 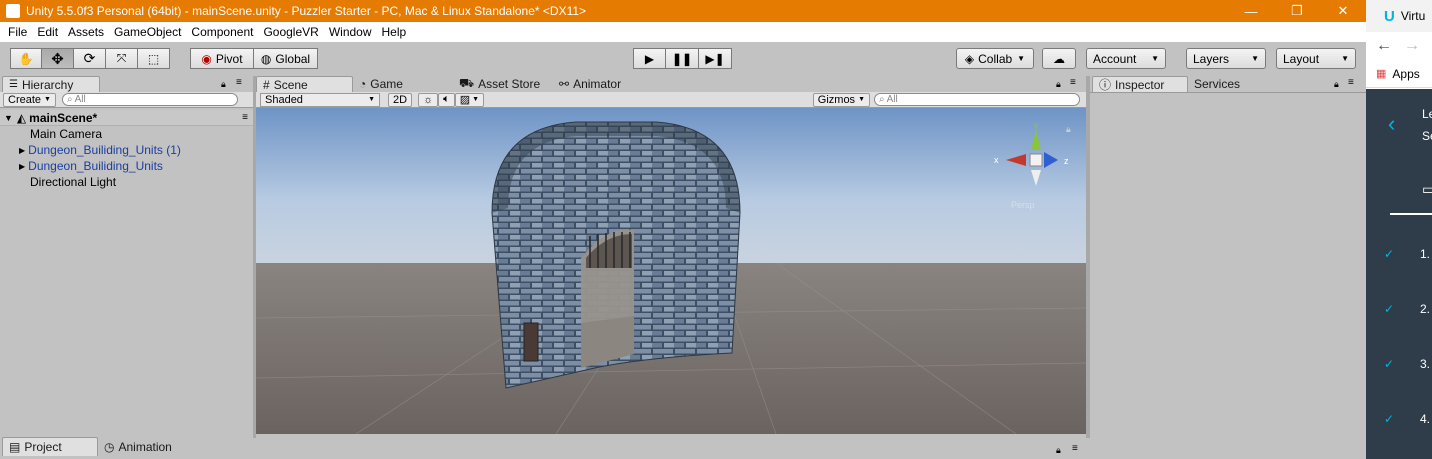 I want to click on persp-label: Persp, so click(x=1023, y=205).